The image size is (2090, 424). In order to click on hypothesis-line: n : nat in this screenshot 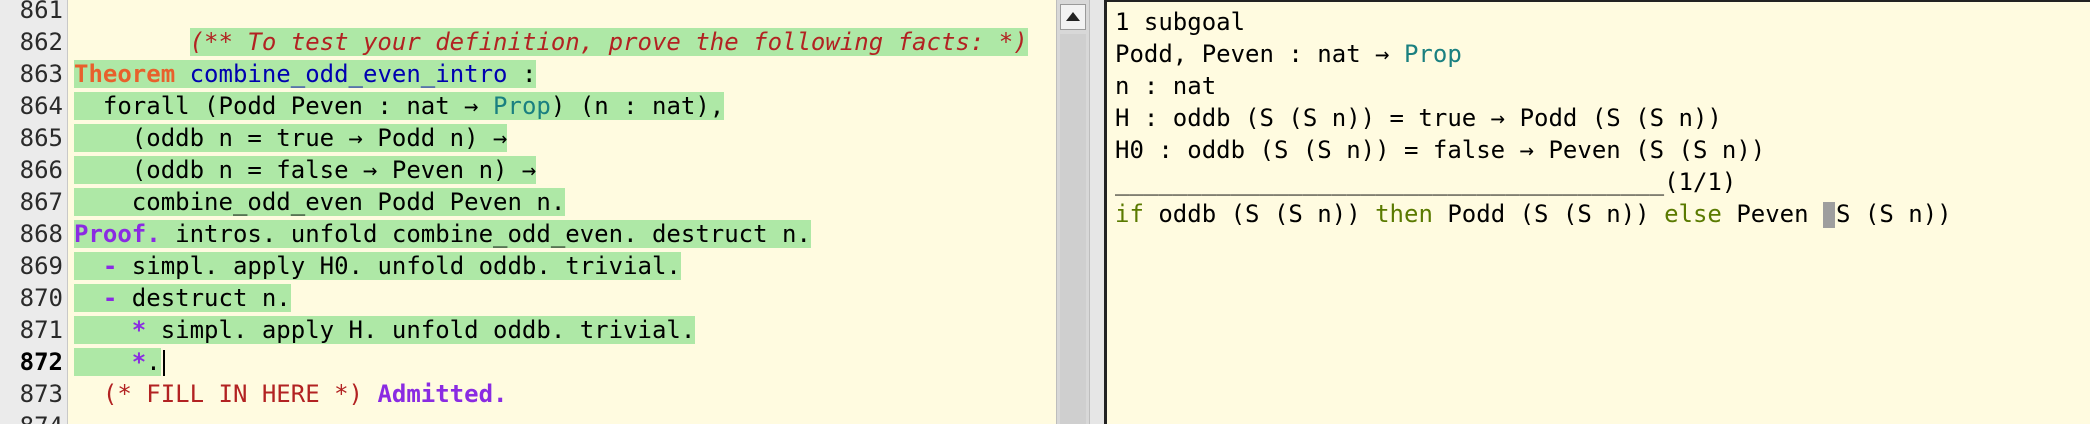, I will do `click(1166, 86)`.